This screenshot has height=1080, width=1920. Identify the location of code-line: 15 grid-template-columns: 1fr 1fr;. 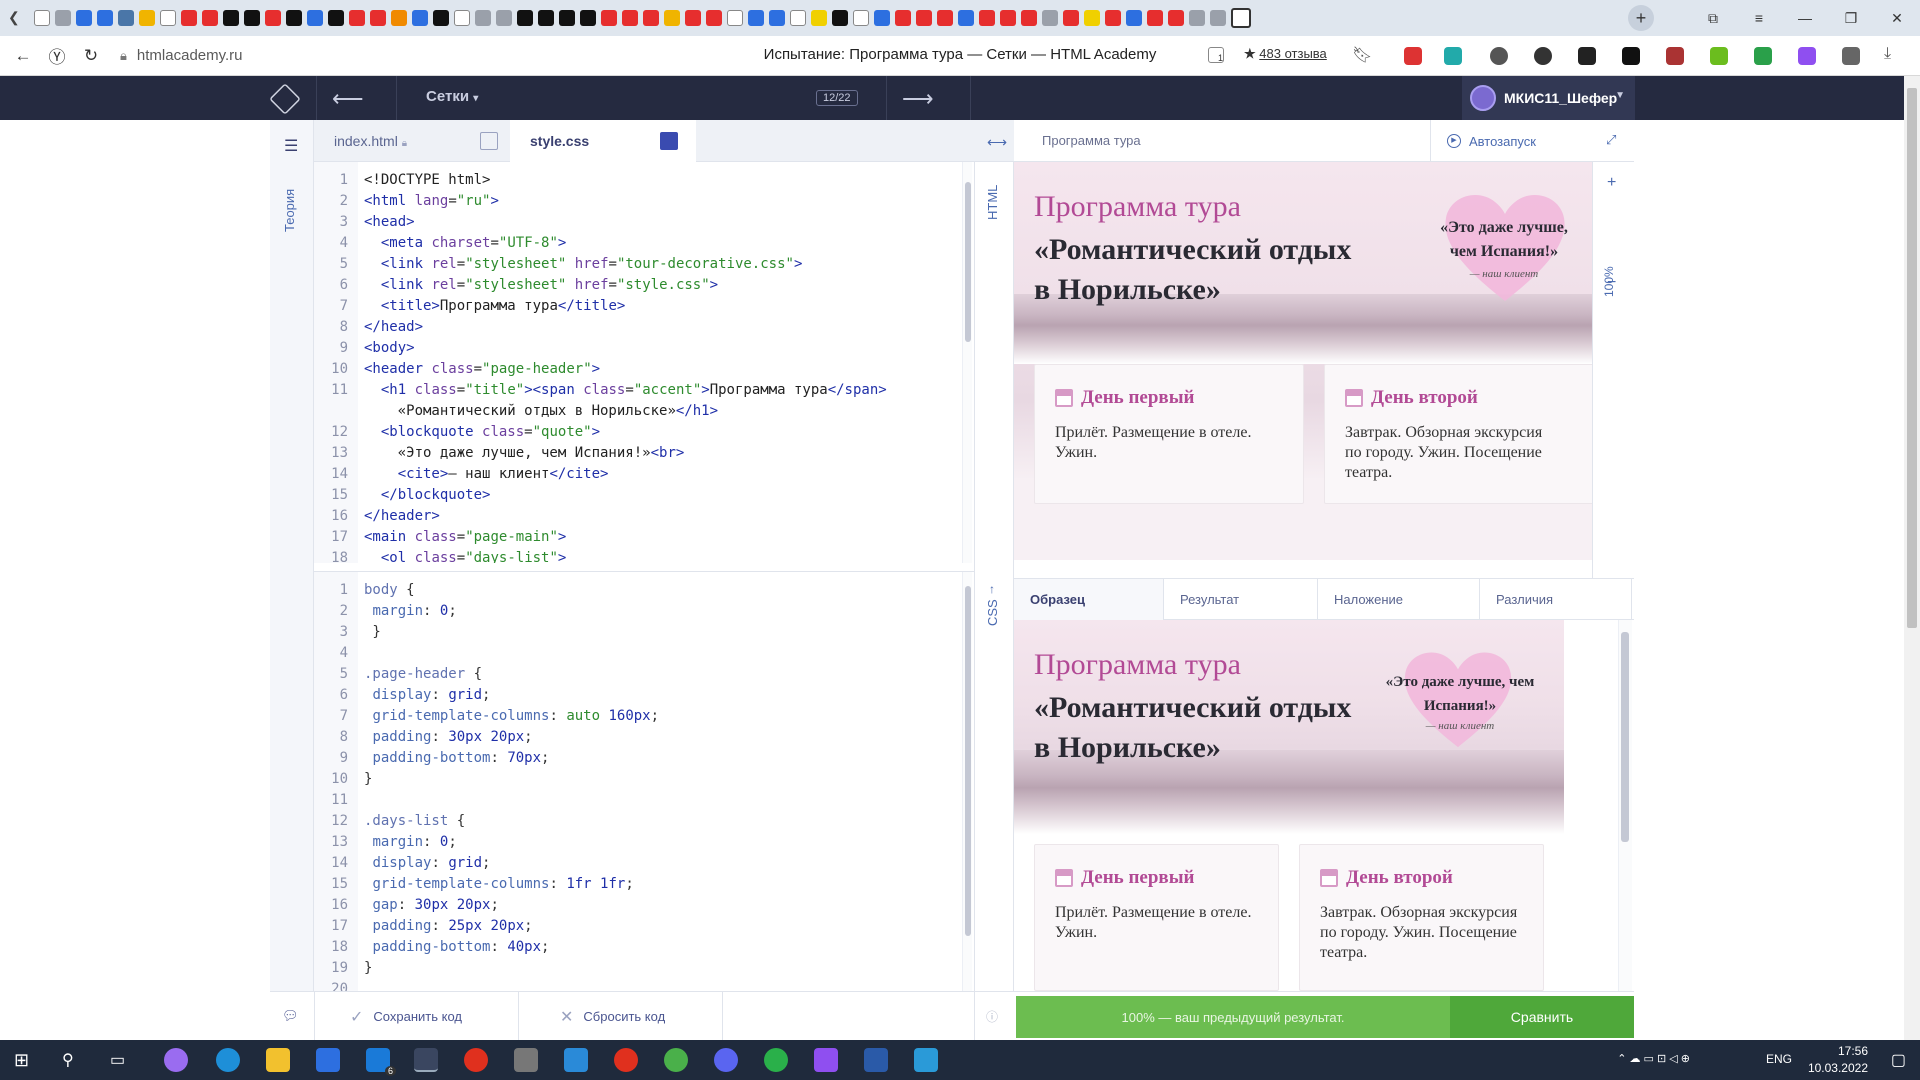
(644, 884).